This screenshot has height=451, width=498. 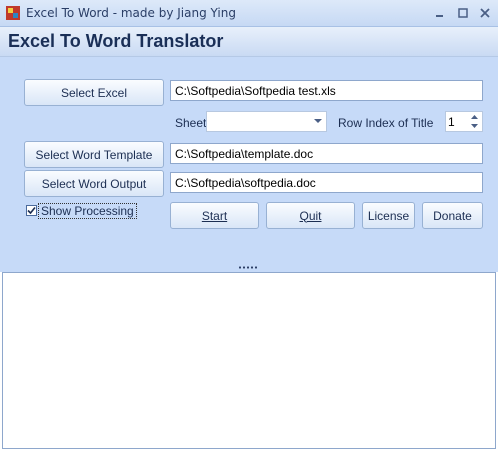 I want to click on grip-icon, so click(x=248, y=267).